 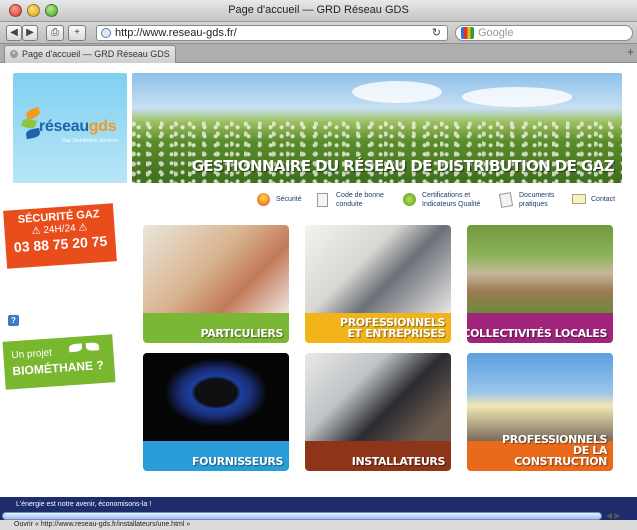 What do you see at coordinates (544, 33) in the screenshot?
I see `search-field: Google` at bounding box center [544, 33].